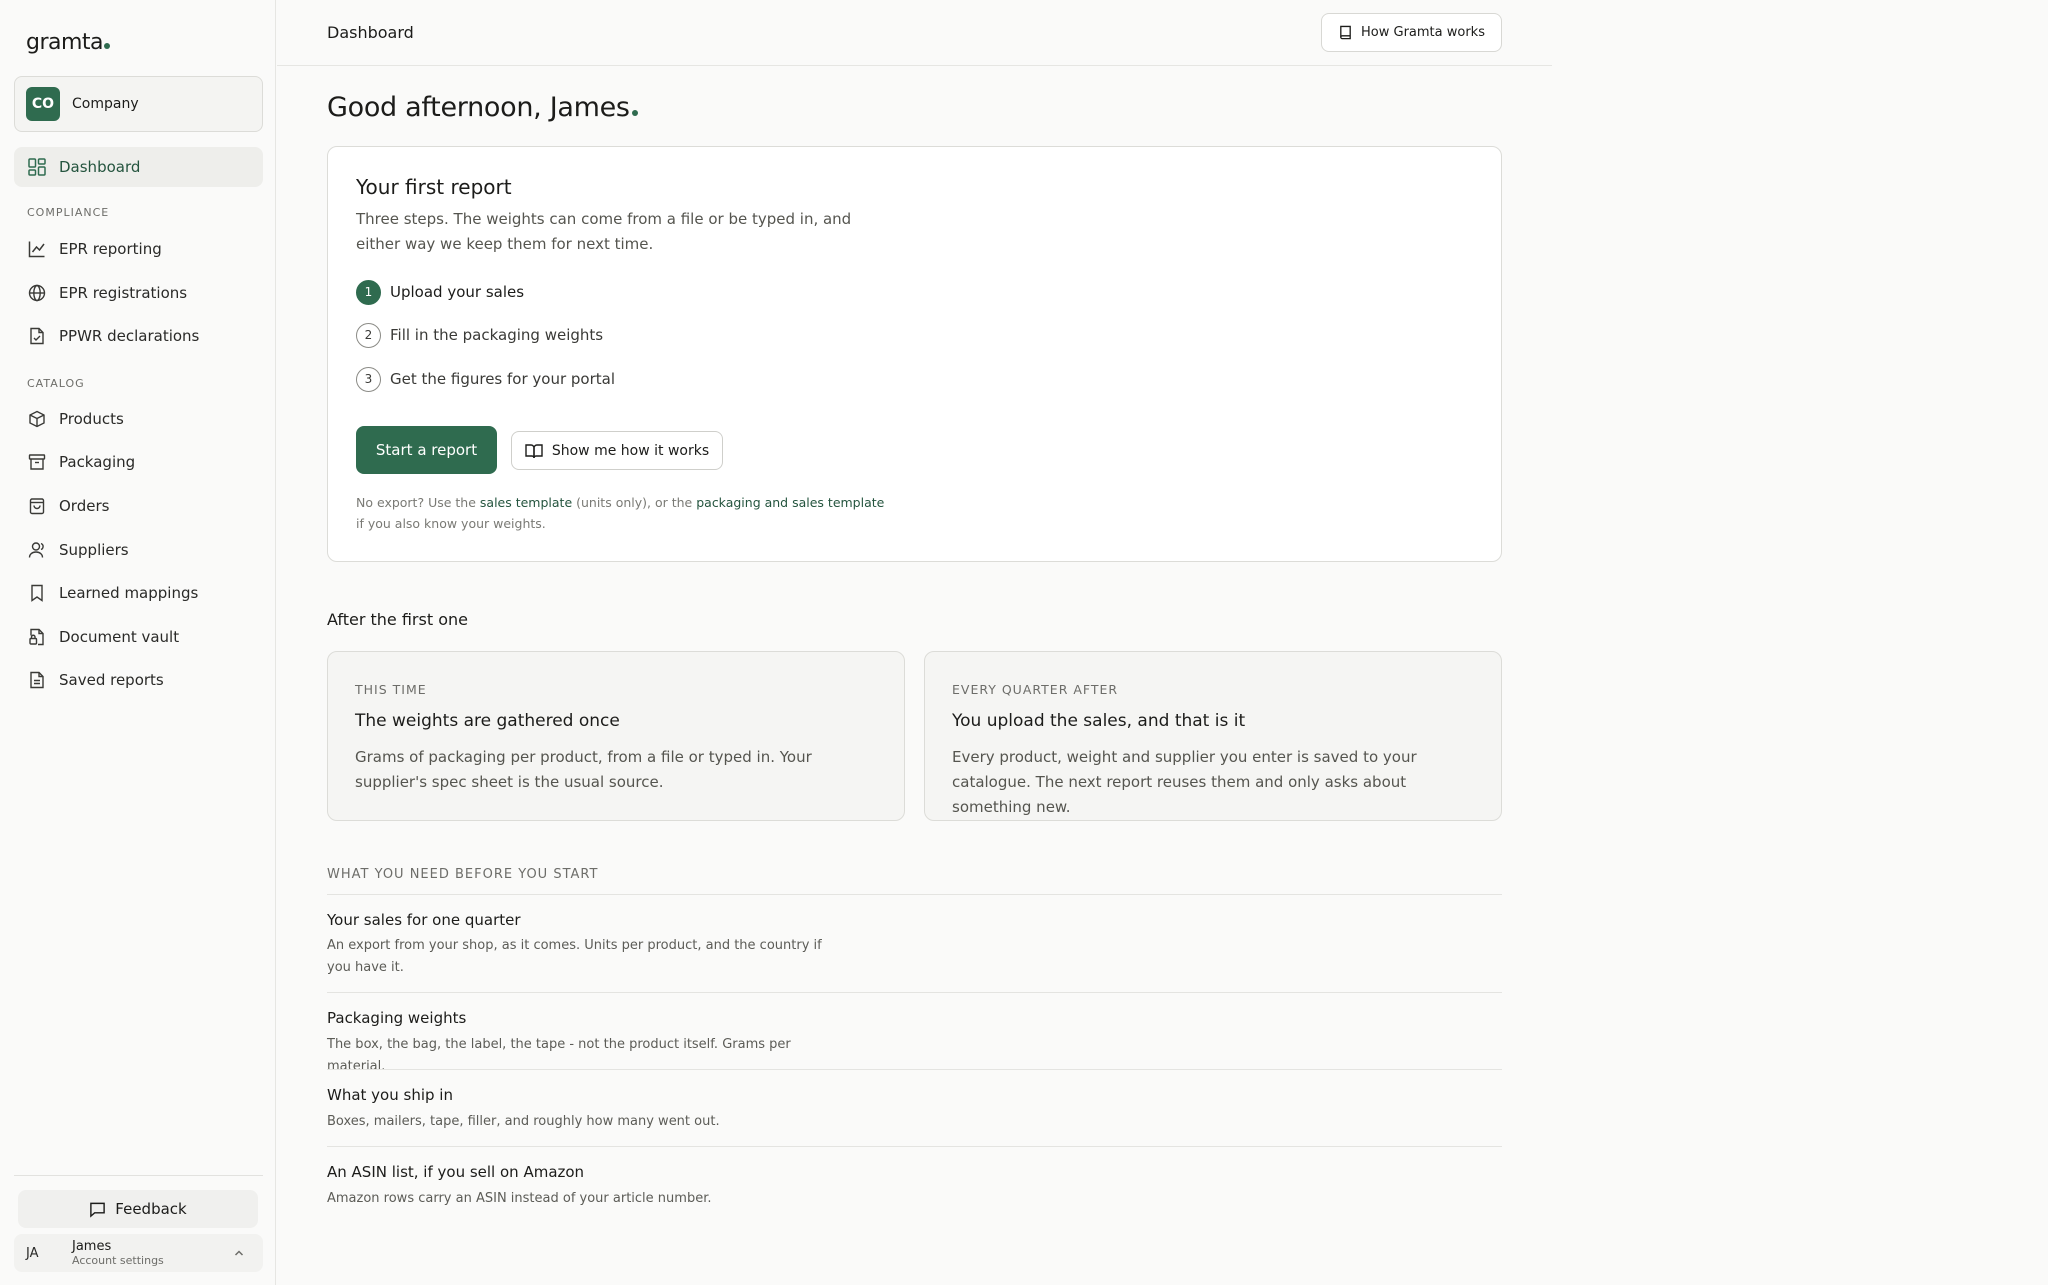  What do you see at coordinates (37, 249) in the screenshot?
I see `chart-line-icon` at bounding box center [37, 249].